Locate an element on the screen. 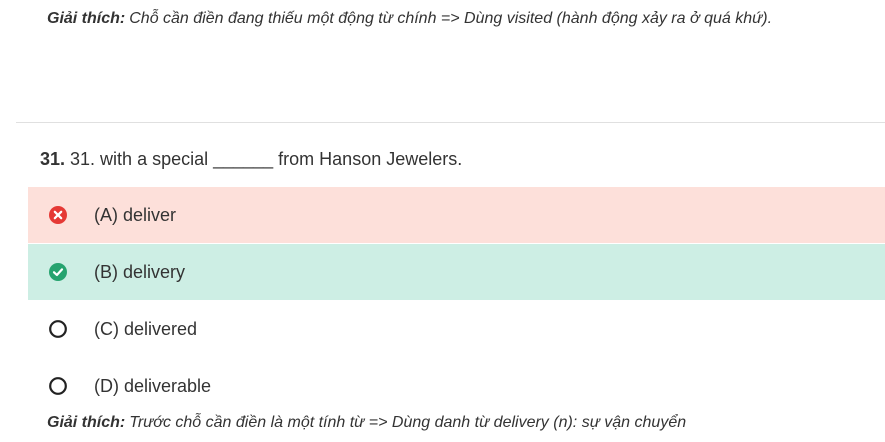 This screenshot has height=442, width=885. option-c: (C) delivered is located at coordinates (456, 329).